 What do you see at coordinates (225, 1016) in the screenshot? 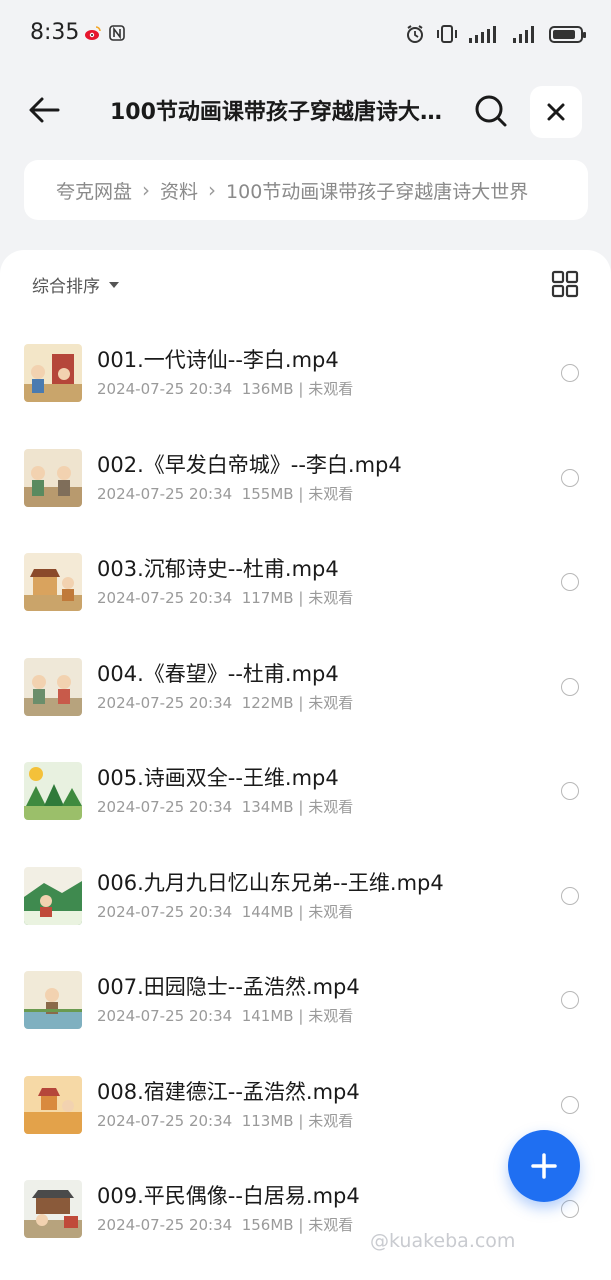
I see `file-meta: 2024-07-25 20:34 141MB | 未观看` at bounding box center [225, 1016].